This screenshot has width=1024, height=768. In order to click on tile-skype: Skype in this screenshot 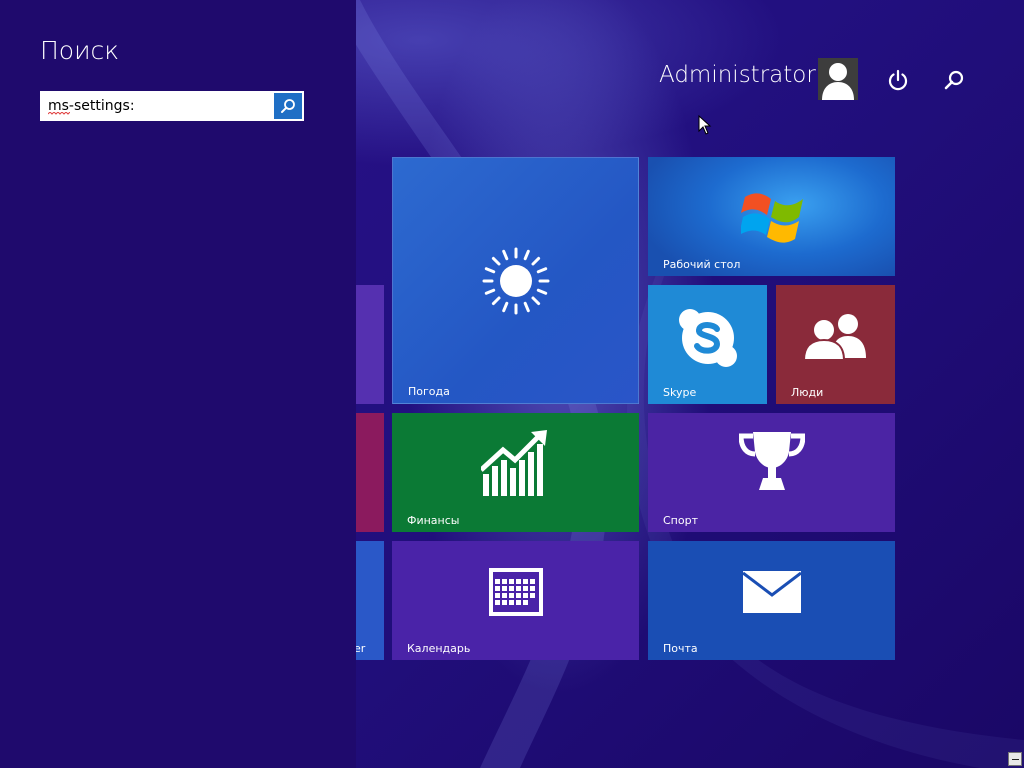, I will do `click(707, 344)`.